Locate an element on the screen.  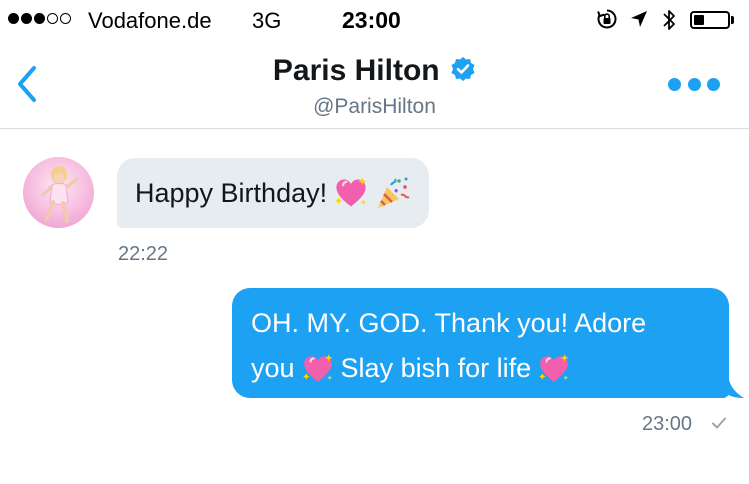
message-text: you is located at coordinates (273, 368).